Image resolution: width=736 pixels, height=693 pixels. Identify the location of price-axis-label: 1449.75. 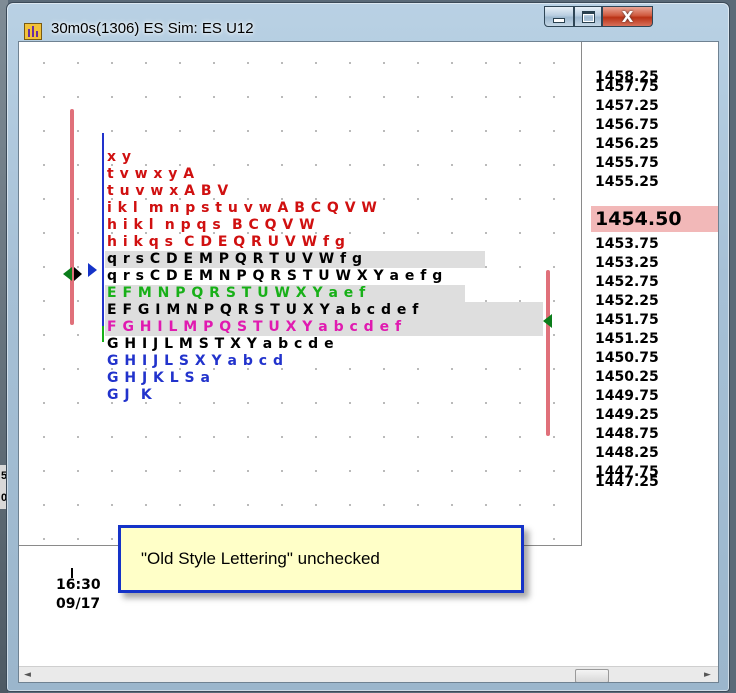
(627, 396).